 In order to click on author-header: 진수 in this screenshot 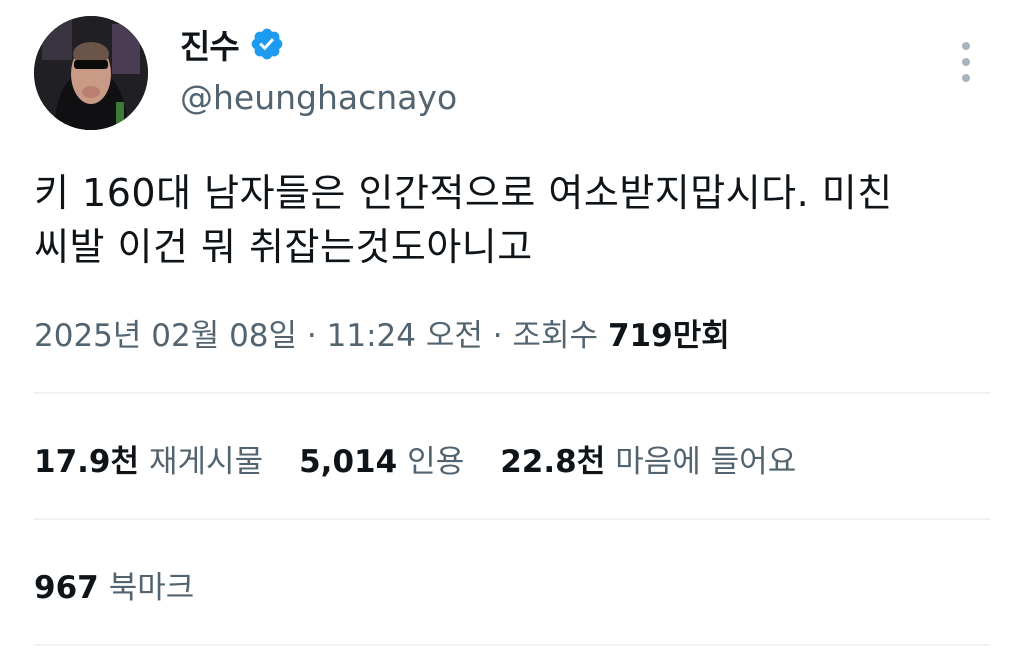, I will do `click(232, 44)`.